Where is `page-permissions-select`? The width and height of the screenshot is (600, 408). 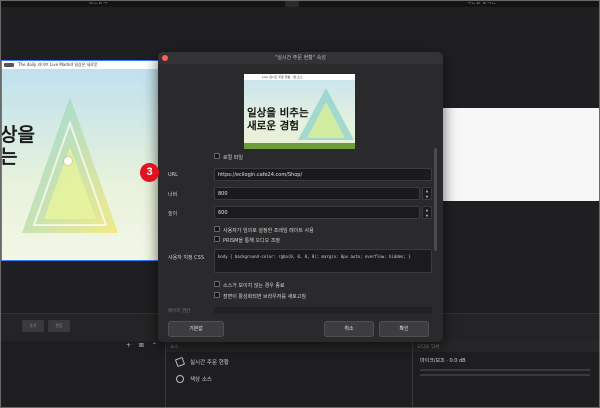
page-permissions-select is located at coordinates (323, 310).